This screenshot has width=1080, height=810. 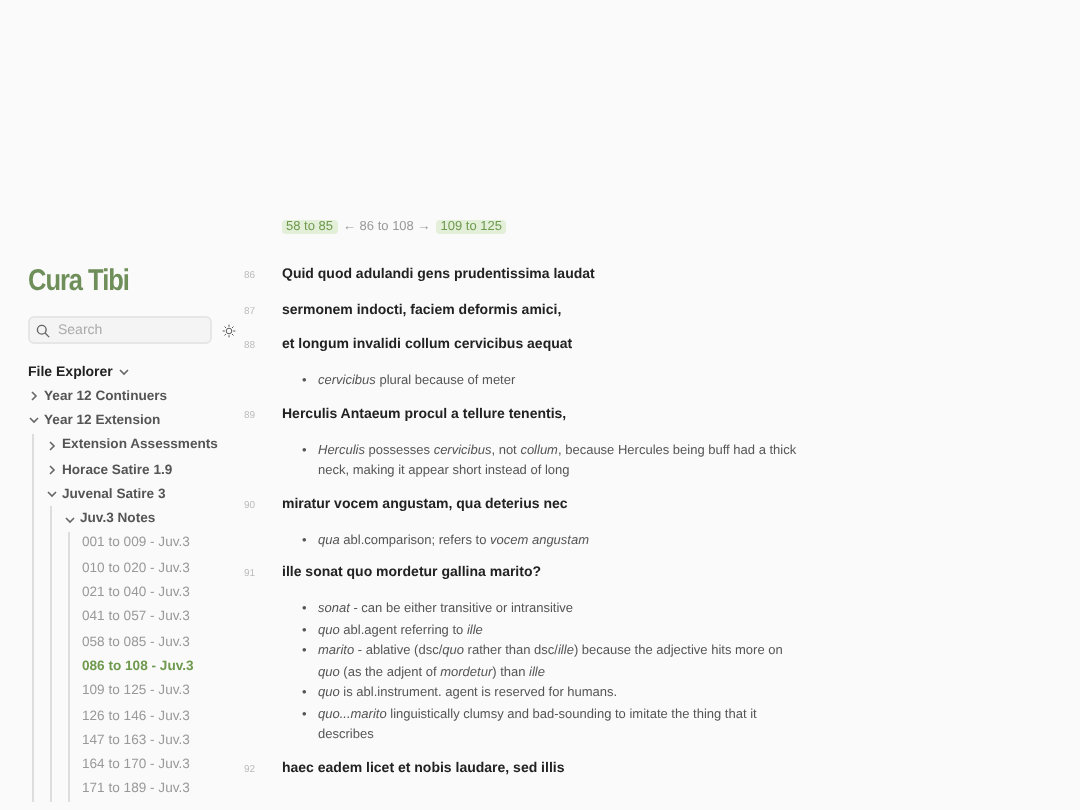 What do you see at coordinates (79, 281) in the screenshot?
I see `app-title: Cura Tibi` at bounding box center [79, 281].